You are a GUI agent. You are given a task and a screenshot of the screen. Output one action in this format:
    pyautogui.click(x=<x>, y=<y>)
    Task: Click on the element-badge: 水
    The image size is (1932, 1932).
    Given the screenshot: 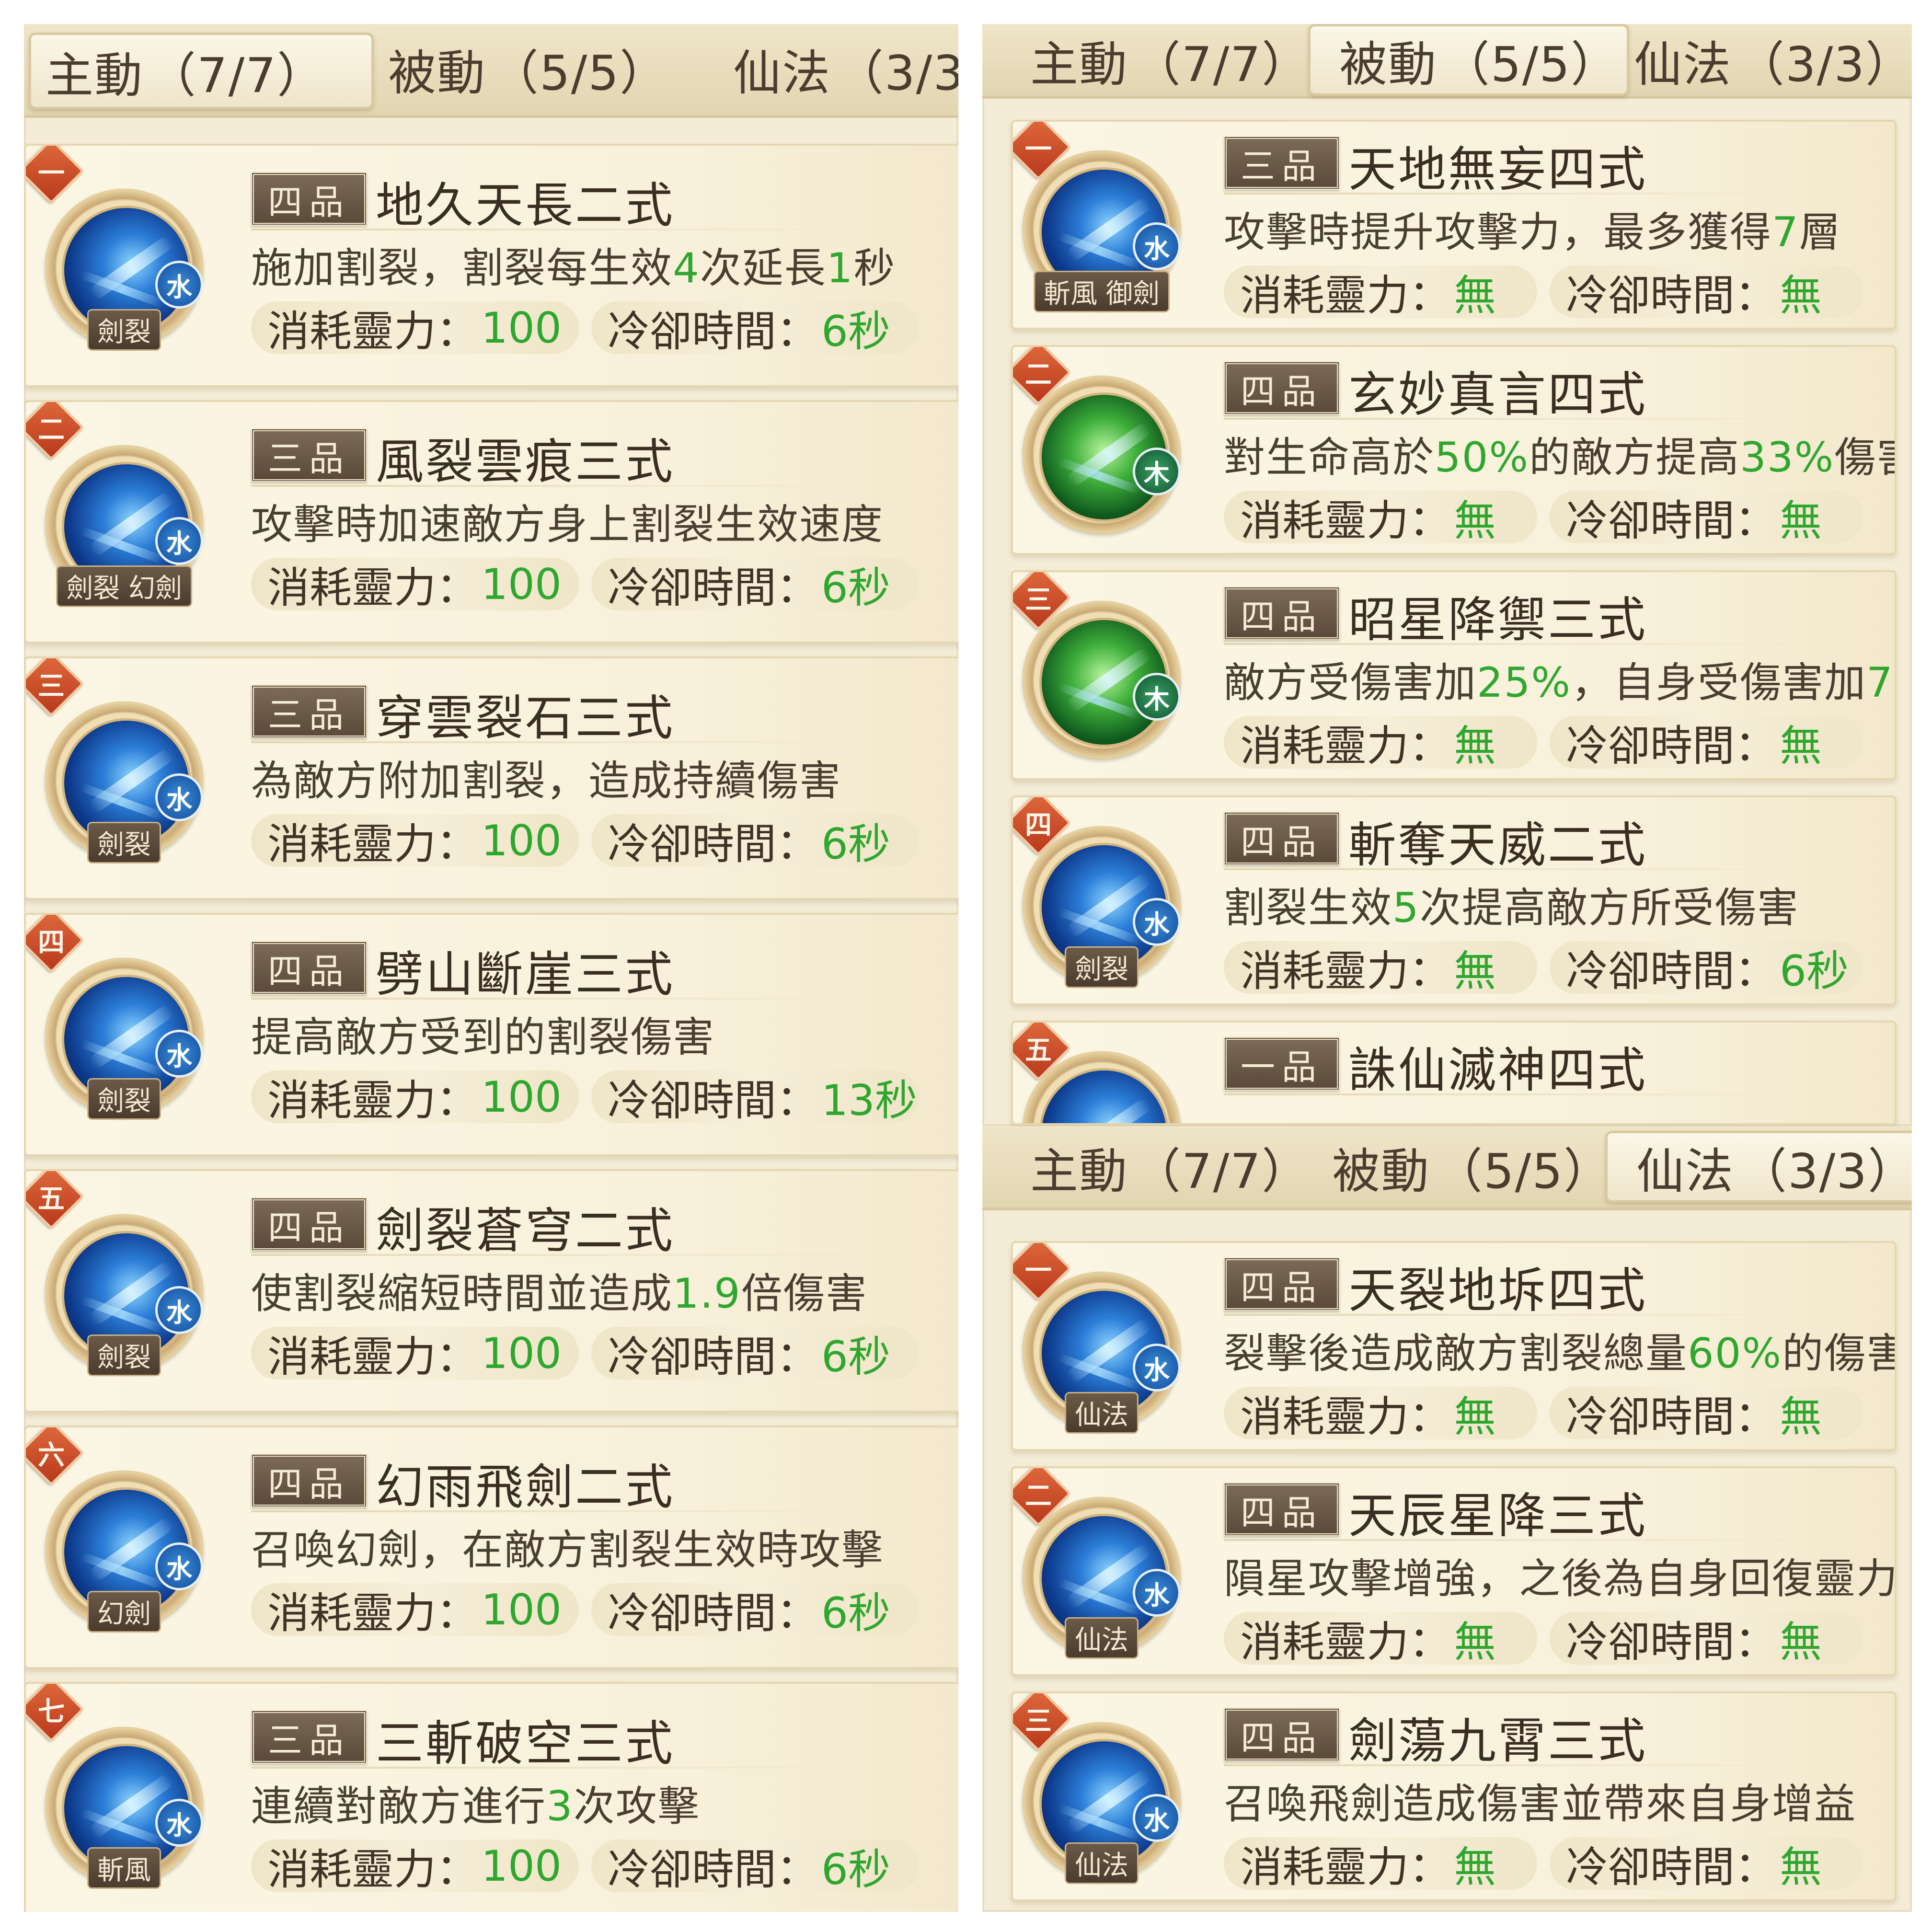 What is the action you would take?
    pyautogui.click(x=179, y=1566)
    